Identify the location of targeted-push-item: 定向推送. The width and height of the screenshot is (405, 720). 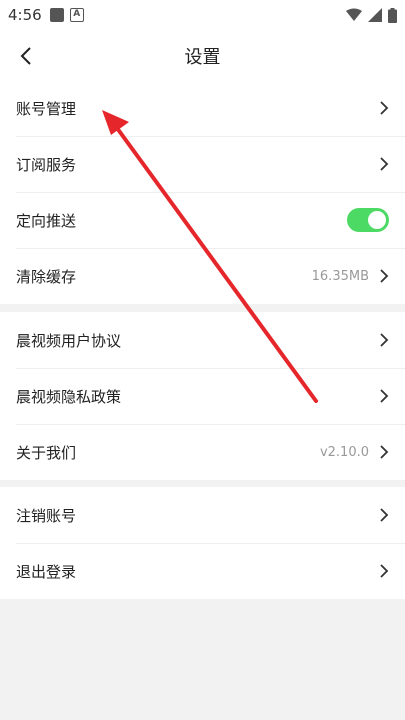
(202, 220).